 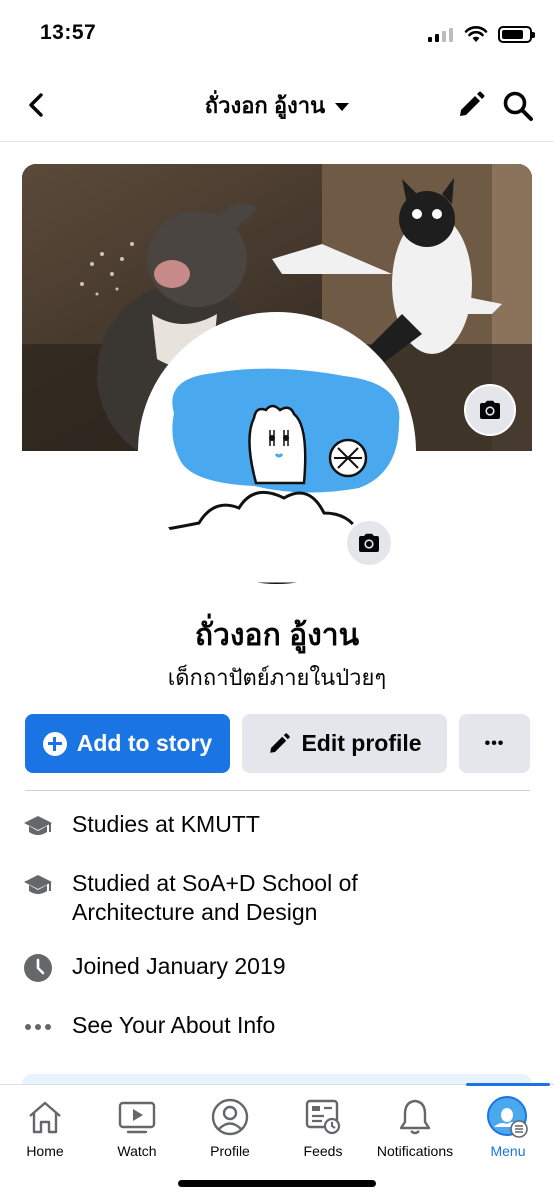 What do you see at coordinates (137, 1151) in the screenshot?
I see `tab-label: Watch` at bounding box center [137, 1151].